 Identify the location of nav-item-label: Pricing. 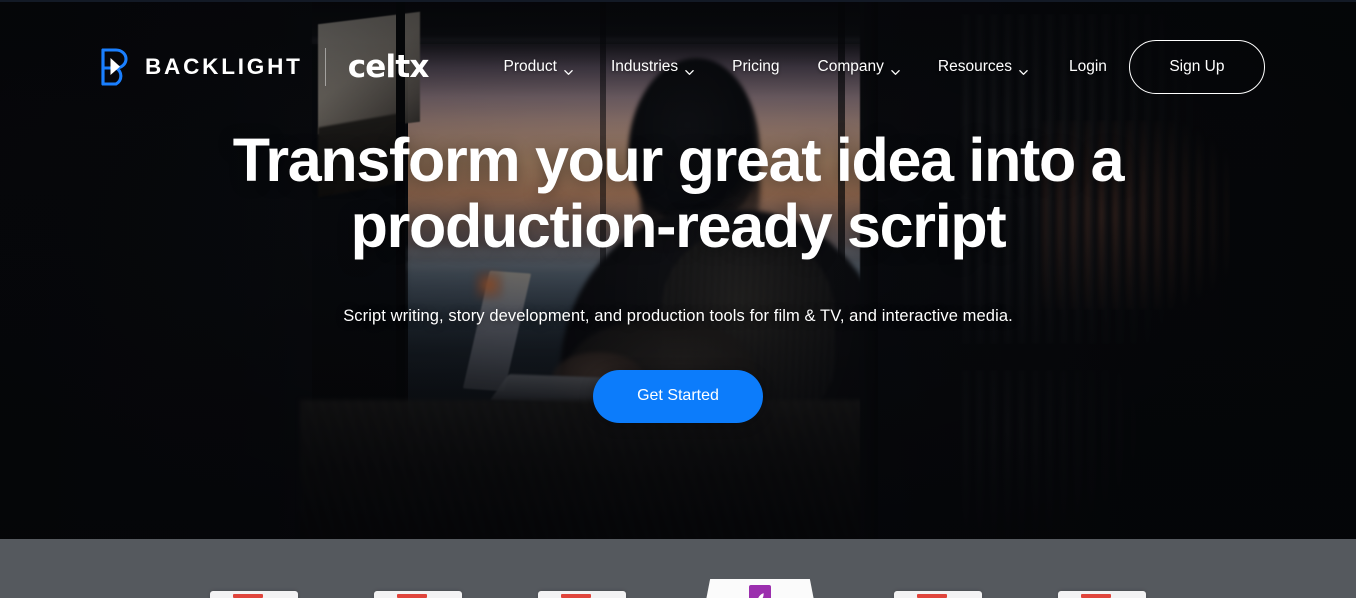
(756, 66).